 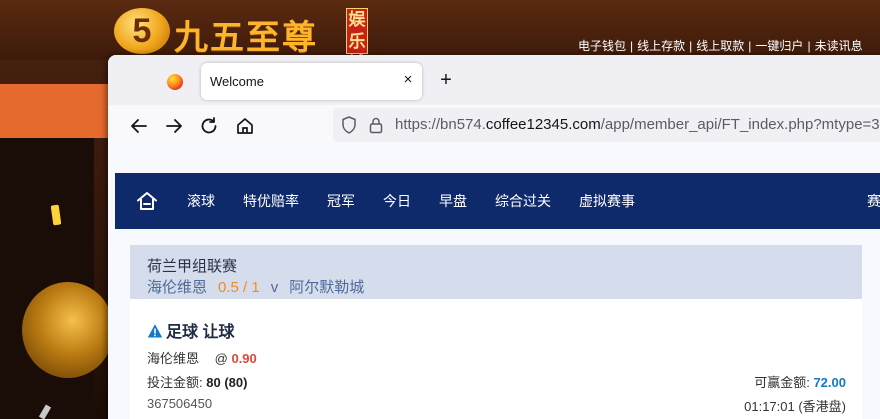 I want to click on new-tab-button: +, so click(x=446, y=80).